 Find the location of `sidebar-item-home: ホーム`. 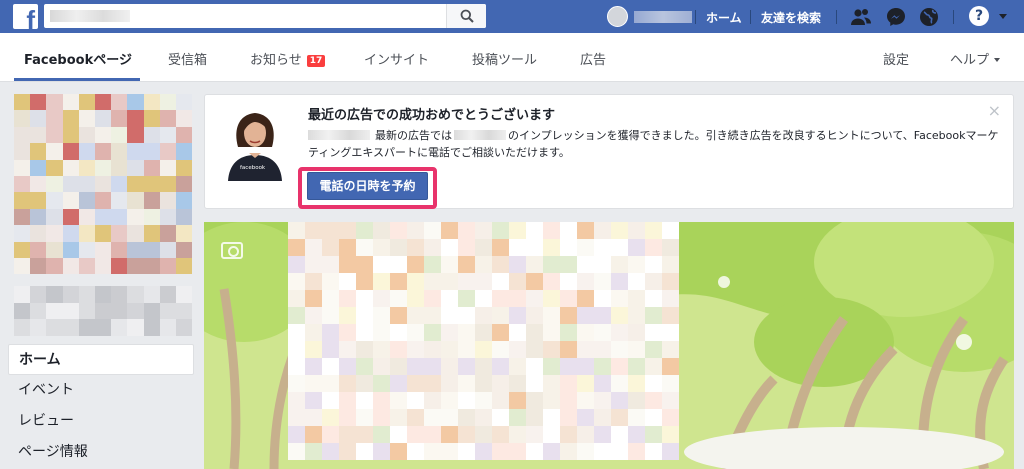

sidebar-item-home: ホーム is located at coordinates (101, 359).